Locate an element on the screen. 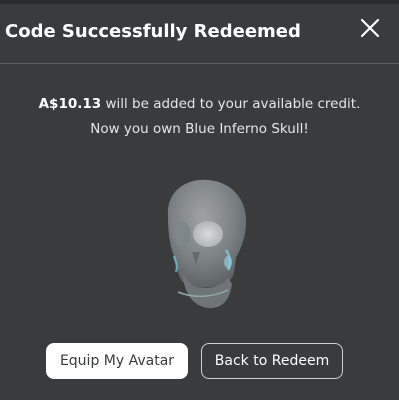 The width and height of the screenshot is (399, 400). owned-item-line: Now you own Blue Inferno Skull! is located at coordinates (199, 129).